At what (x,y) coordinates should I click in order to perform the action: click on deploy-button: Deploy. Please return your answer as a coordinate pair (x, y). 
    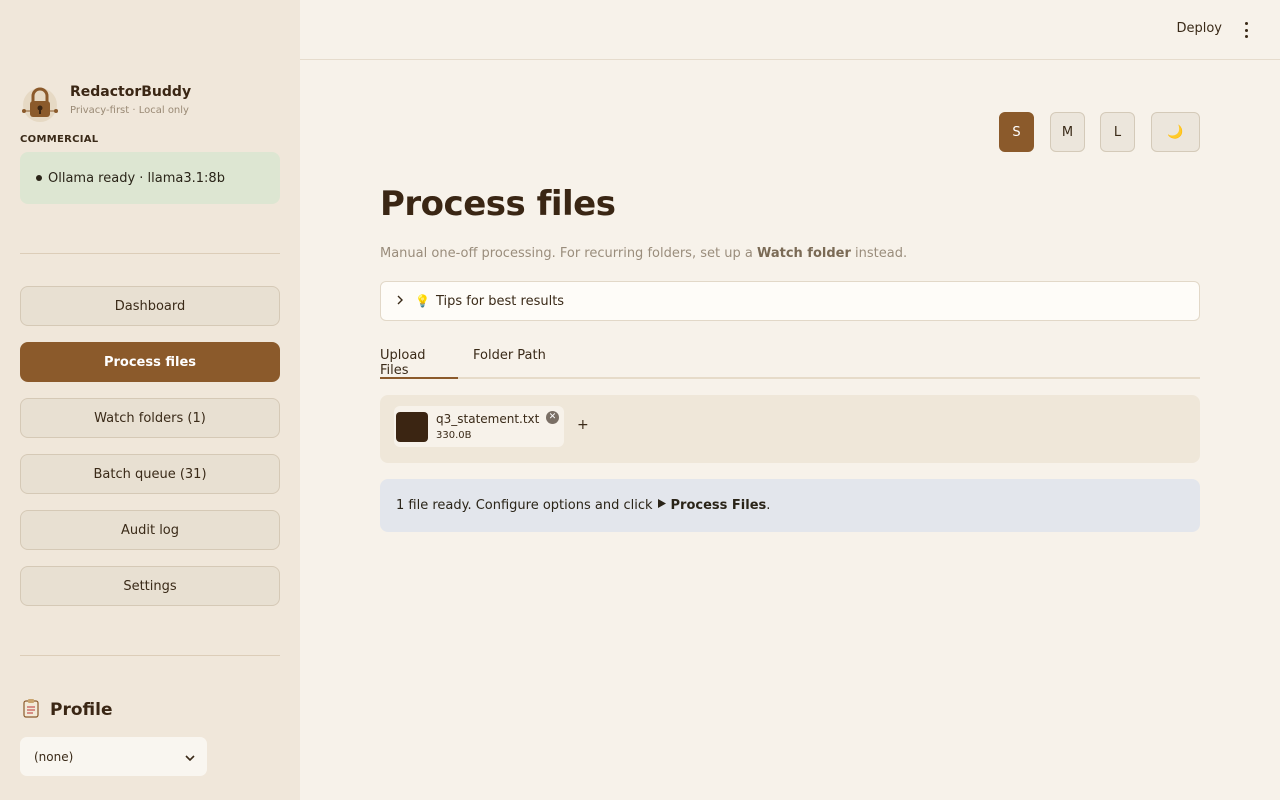
    Looking at the image, I should click on (1199, 28).